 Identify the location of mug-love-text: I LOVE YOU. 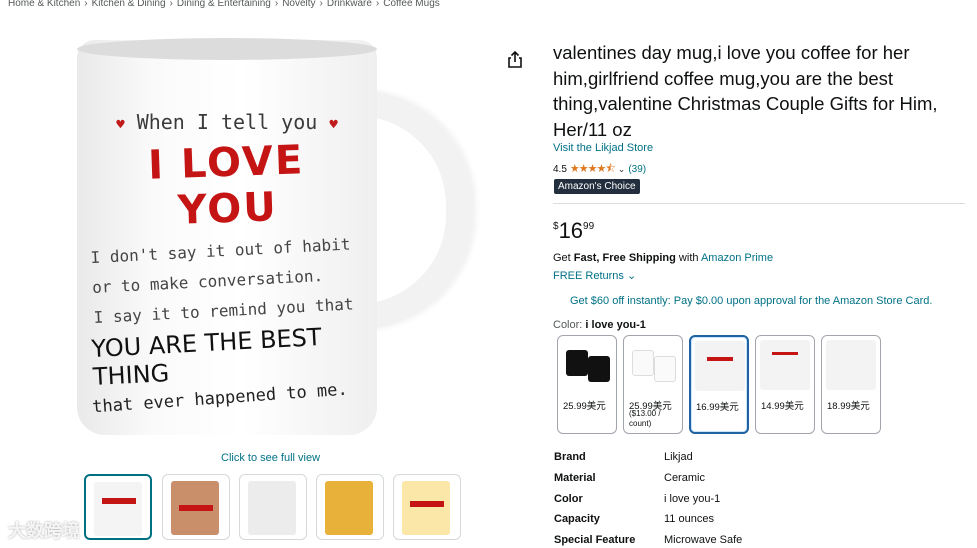
(226, 185).